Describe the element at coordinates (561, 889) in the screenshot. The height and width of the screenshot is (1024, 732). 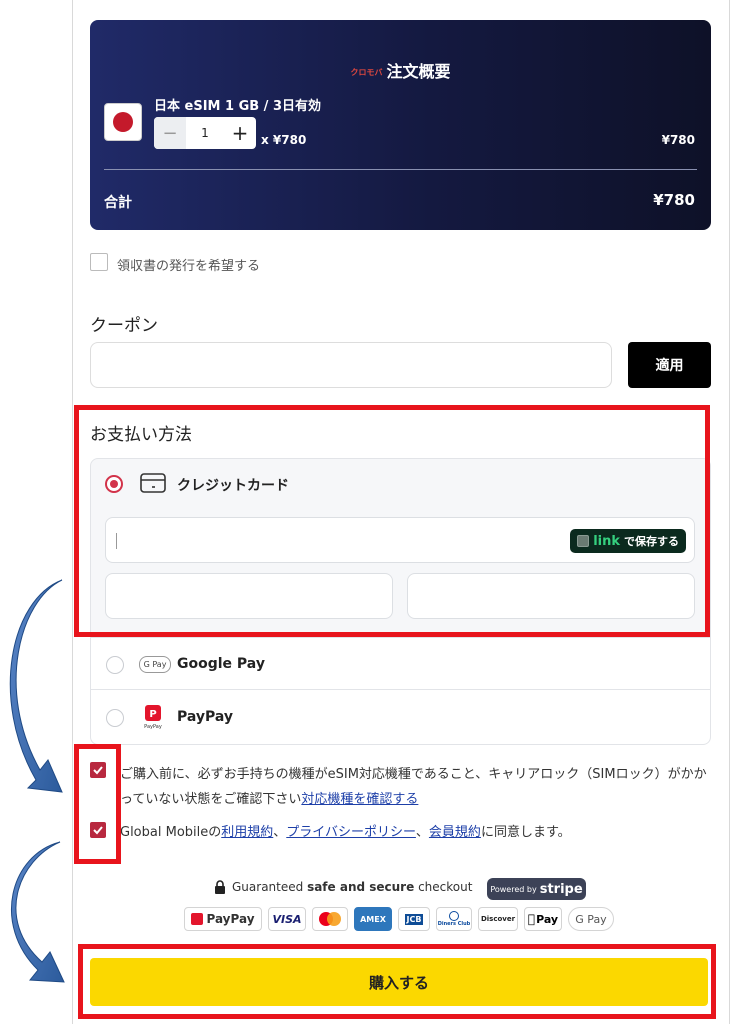
I see `stripe-wordmark: stripe` at that location.